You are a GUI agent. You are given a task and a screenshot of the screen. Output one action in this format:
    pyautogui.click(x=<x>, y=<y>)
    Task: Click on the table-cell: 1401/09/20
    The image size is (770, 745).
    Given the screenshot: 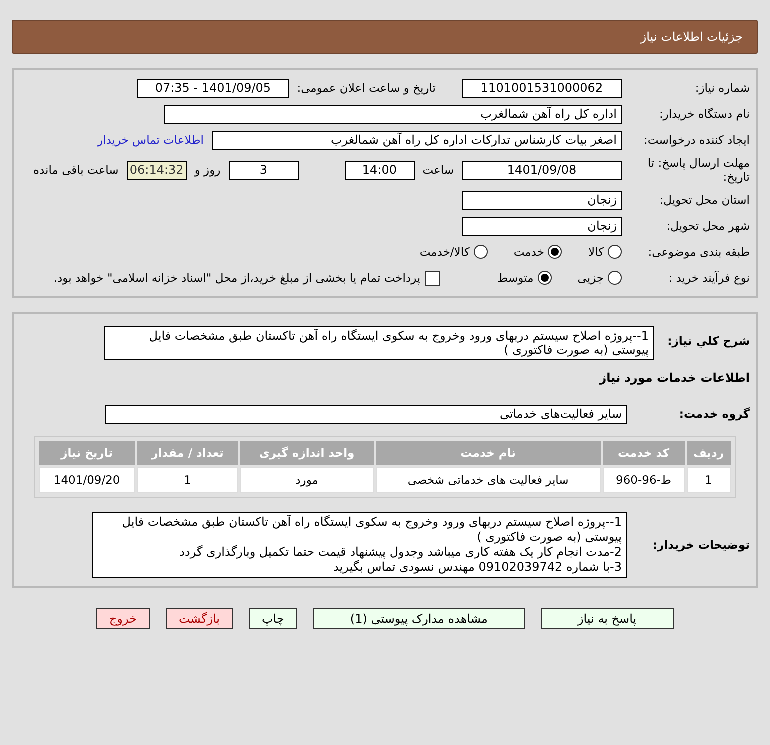 What is the action you would take?
    pyautogui.click(x=87, y=480)
    